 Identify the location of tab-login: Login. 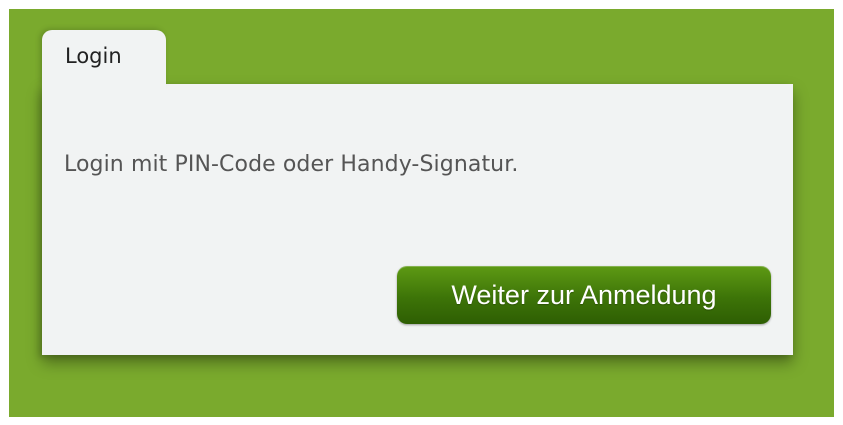
(104, 58).